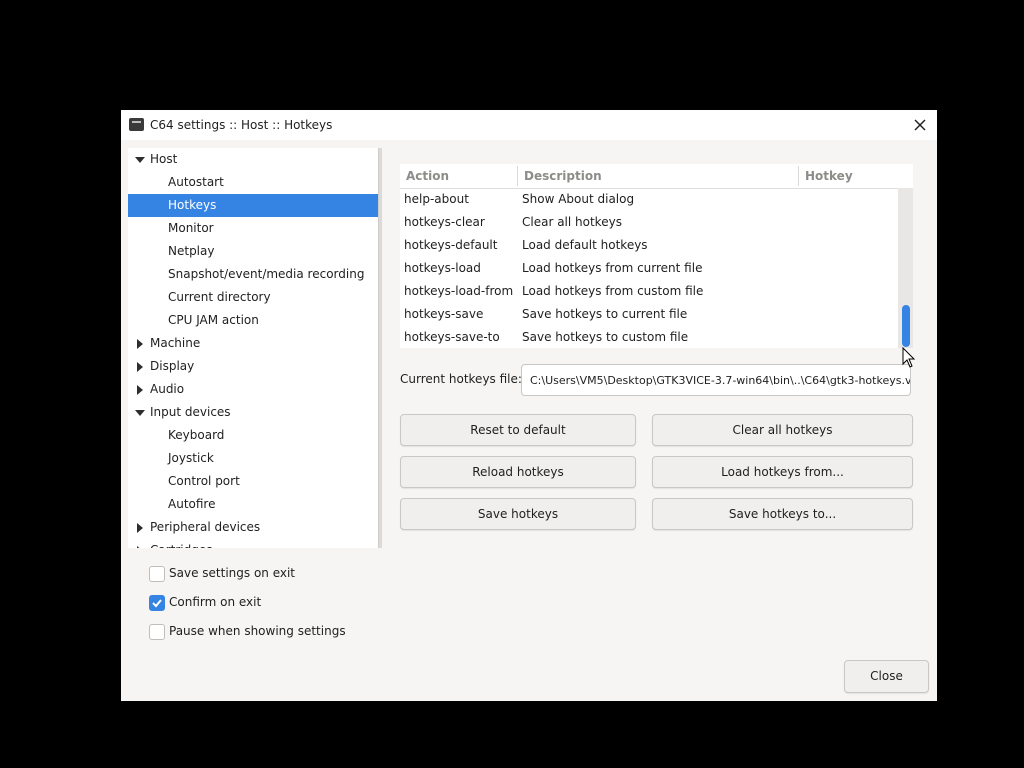  I want to click on window-title: C64 settings :: Host :: Hotkeys, so click(241, 125).